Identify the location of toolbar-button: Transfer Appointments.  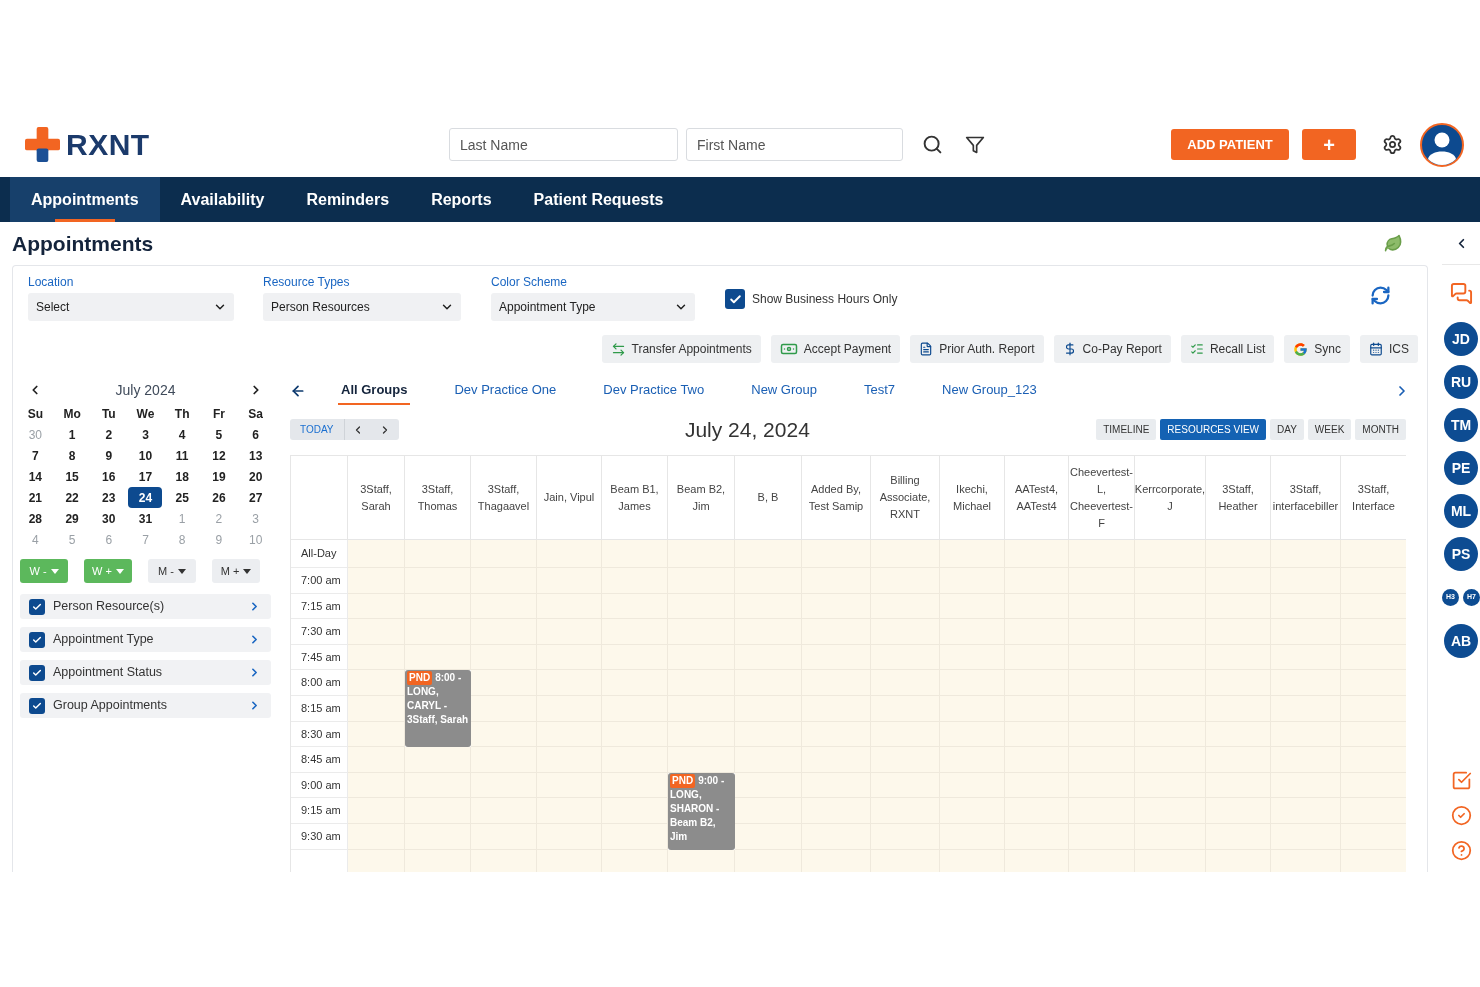
(681, 349).